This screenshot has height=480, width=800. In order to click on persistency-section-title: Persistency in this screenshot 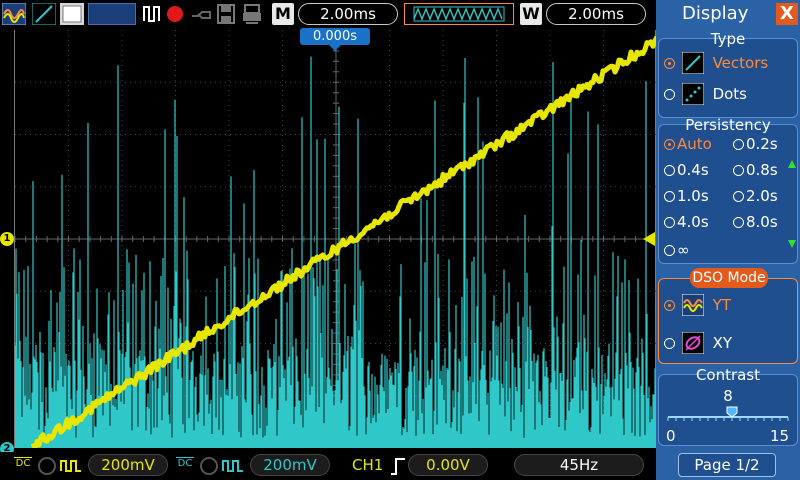, I will do `click(728, 125)`.